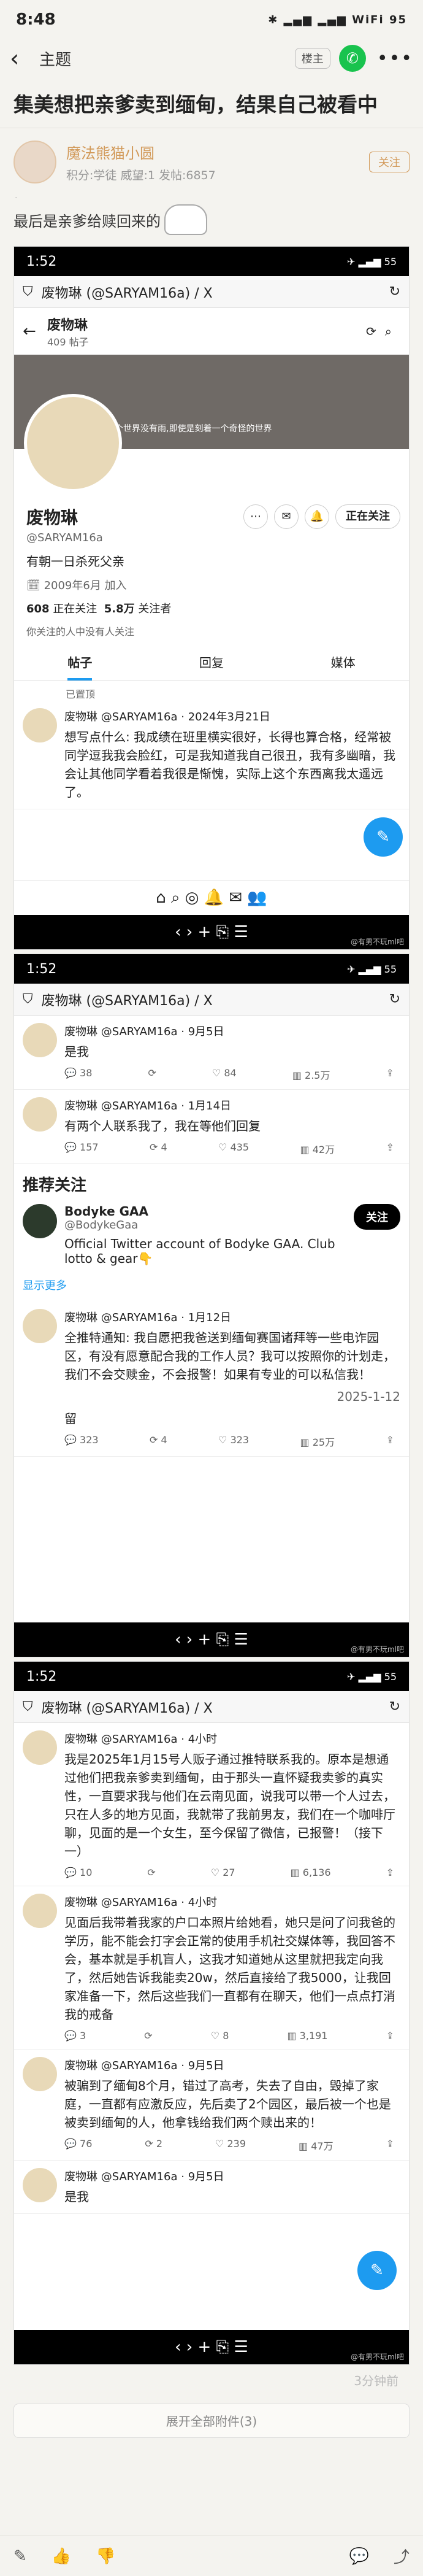 The image size is (423, 2576). What do you see at coordinates (337, 19) in the screenshot?
I see `status-icons: ✱ ▂▄▆ ▂▄▆ WiFi 95` at bounding box center [337, 19].